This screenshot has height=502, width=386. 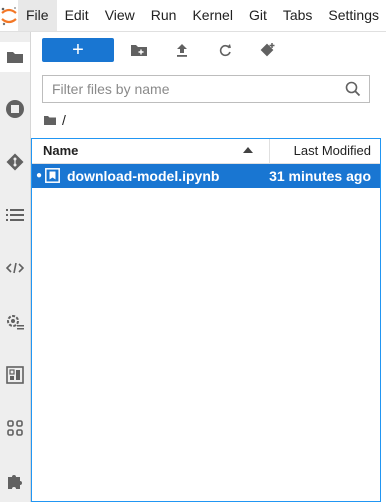 What do you see at coordinates (61, 150) in the screenshot?
I see `column-header-name-label: Name` at bounding box center [61, 150].